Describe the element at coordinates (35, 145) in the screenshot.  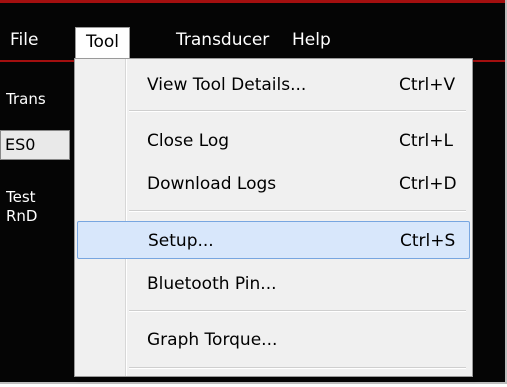
I see `transducer-combo: ES0` at that location.